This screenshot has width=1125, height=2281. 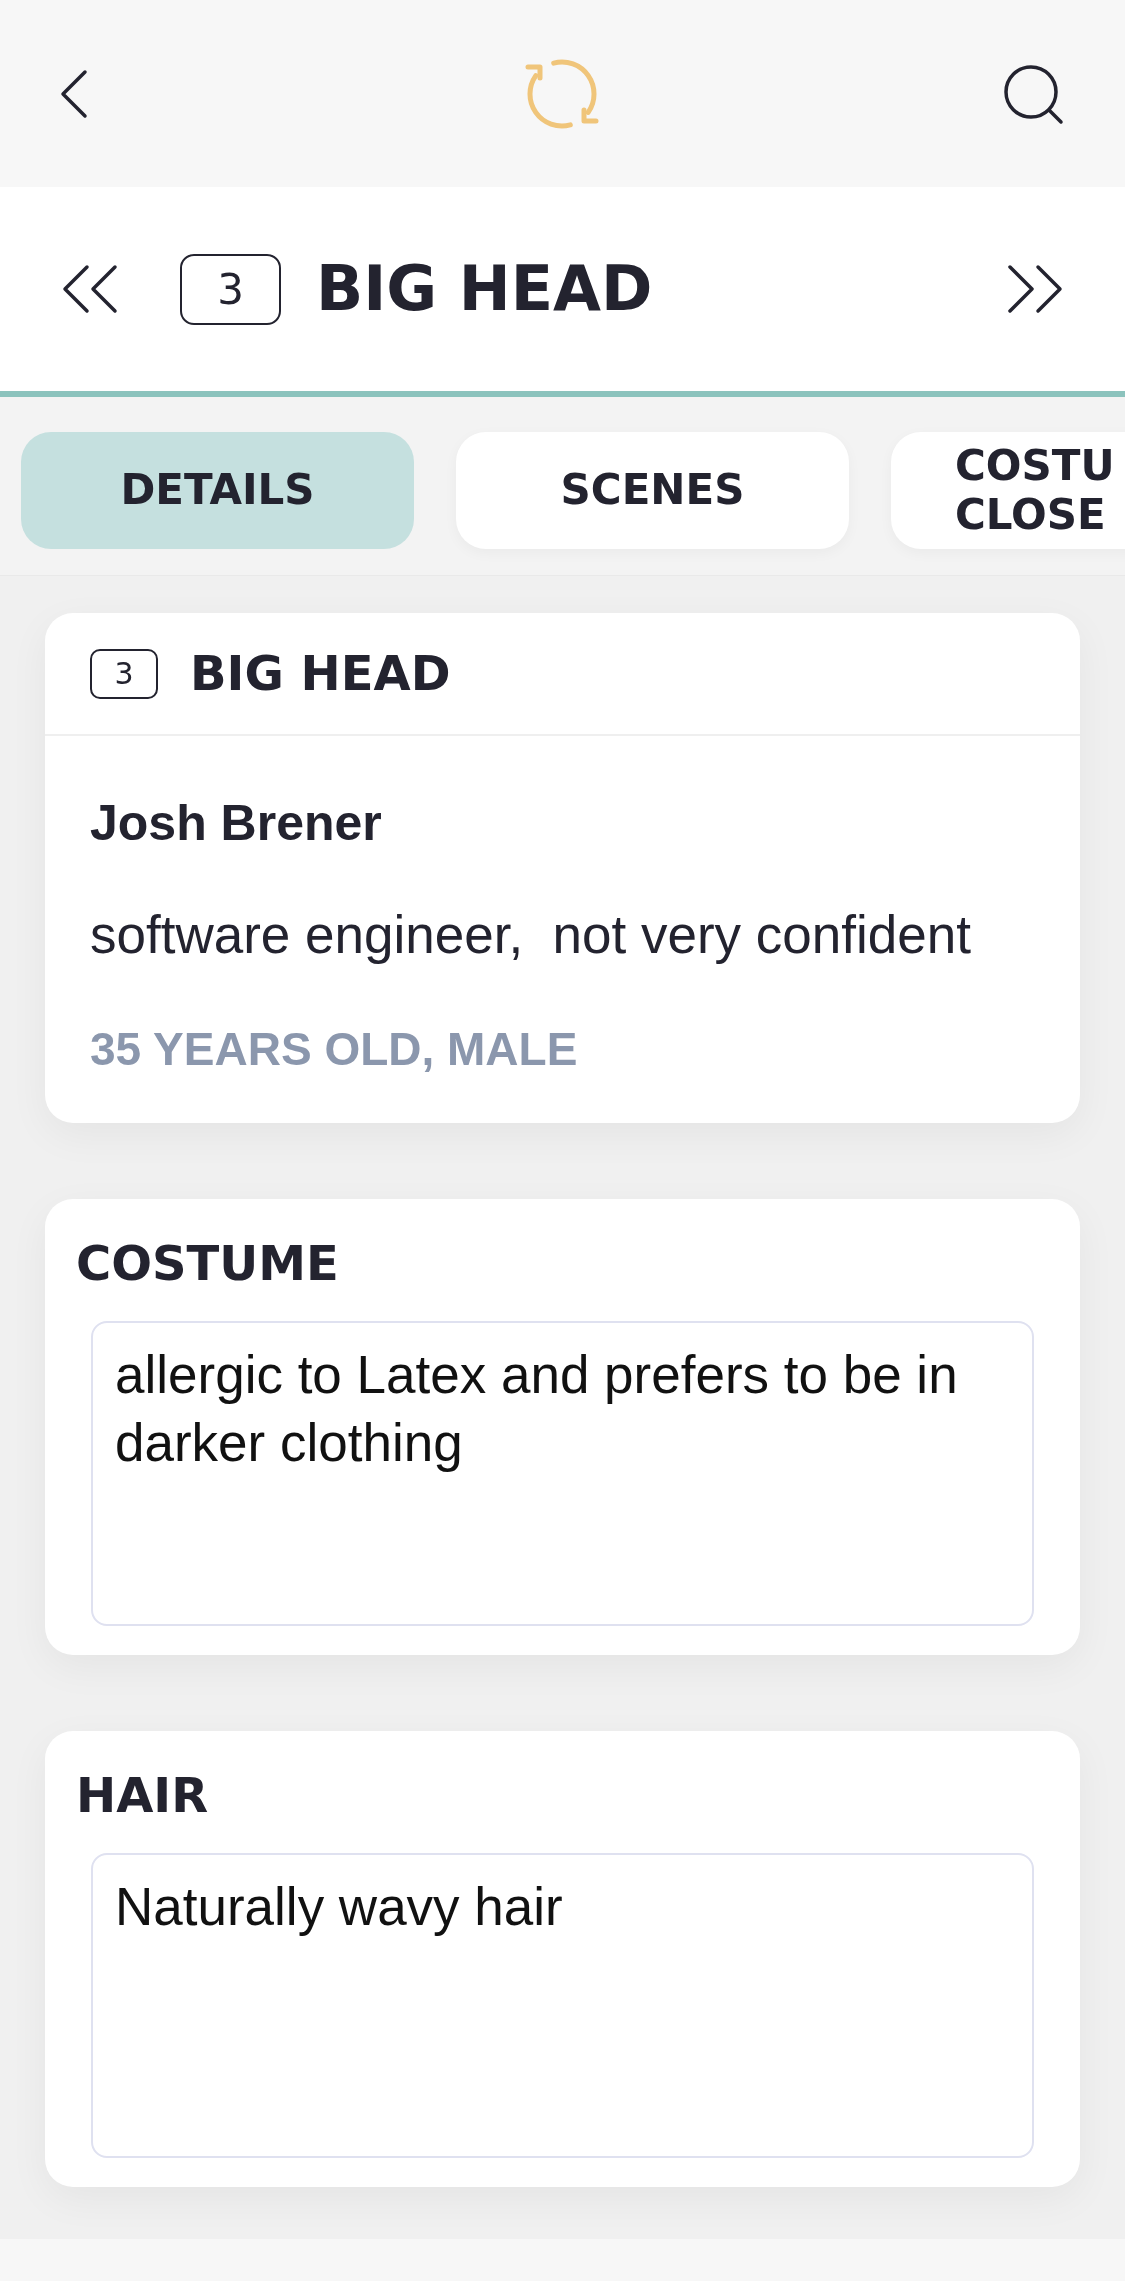 What do you see at coordinates (1008, 490) in the screenshot?
I see `tab: COSTU CLOSE` at bounding box center [1008, 490].